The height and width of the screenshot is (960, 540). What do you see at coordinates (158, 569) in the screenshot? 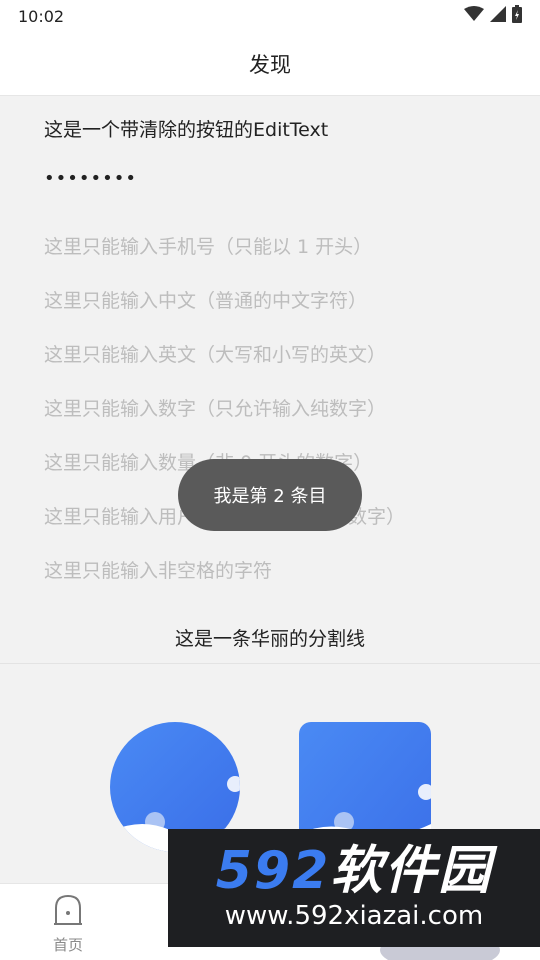
I see `non-space-input: 这里只能输入非空格的字符` at bounding box center [158, 569].